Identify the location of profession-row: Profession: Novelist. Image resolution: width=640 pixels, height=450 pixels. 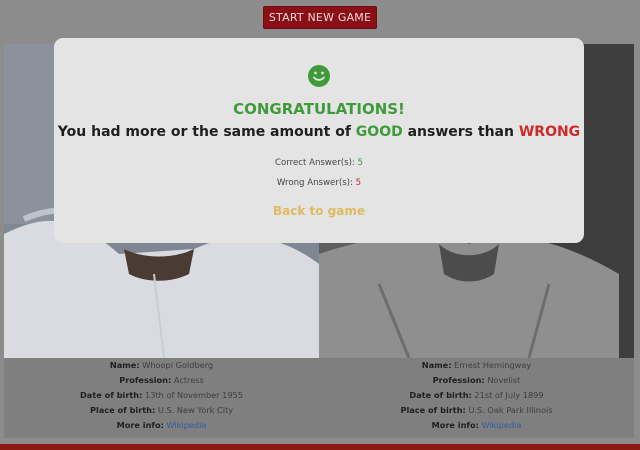
(476, 380).